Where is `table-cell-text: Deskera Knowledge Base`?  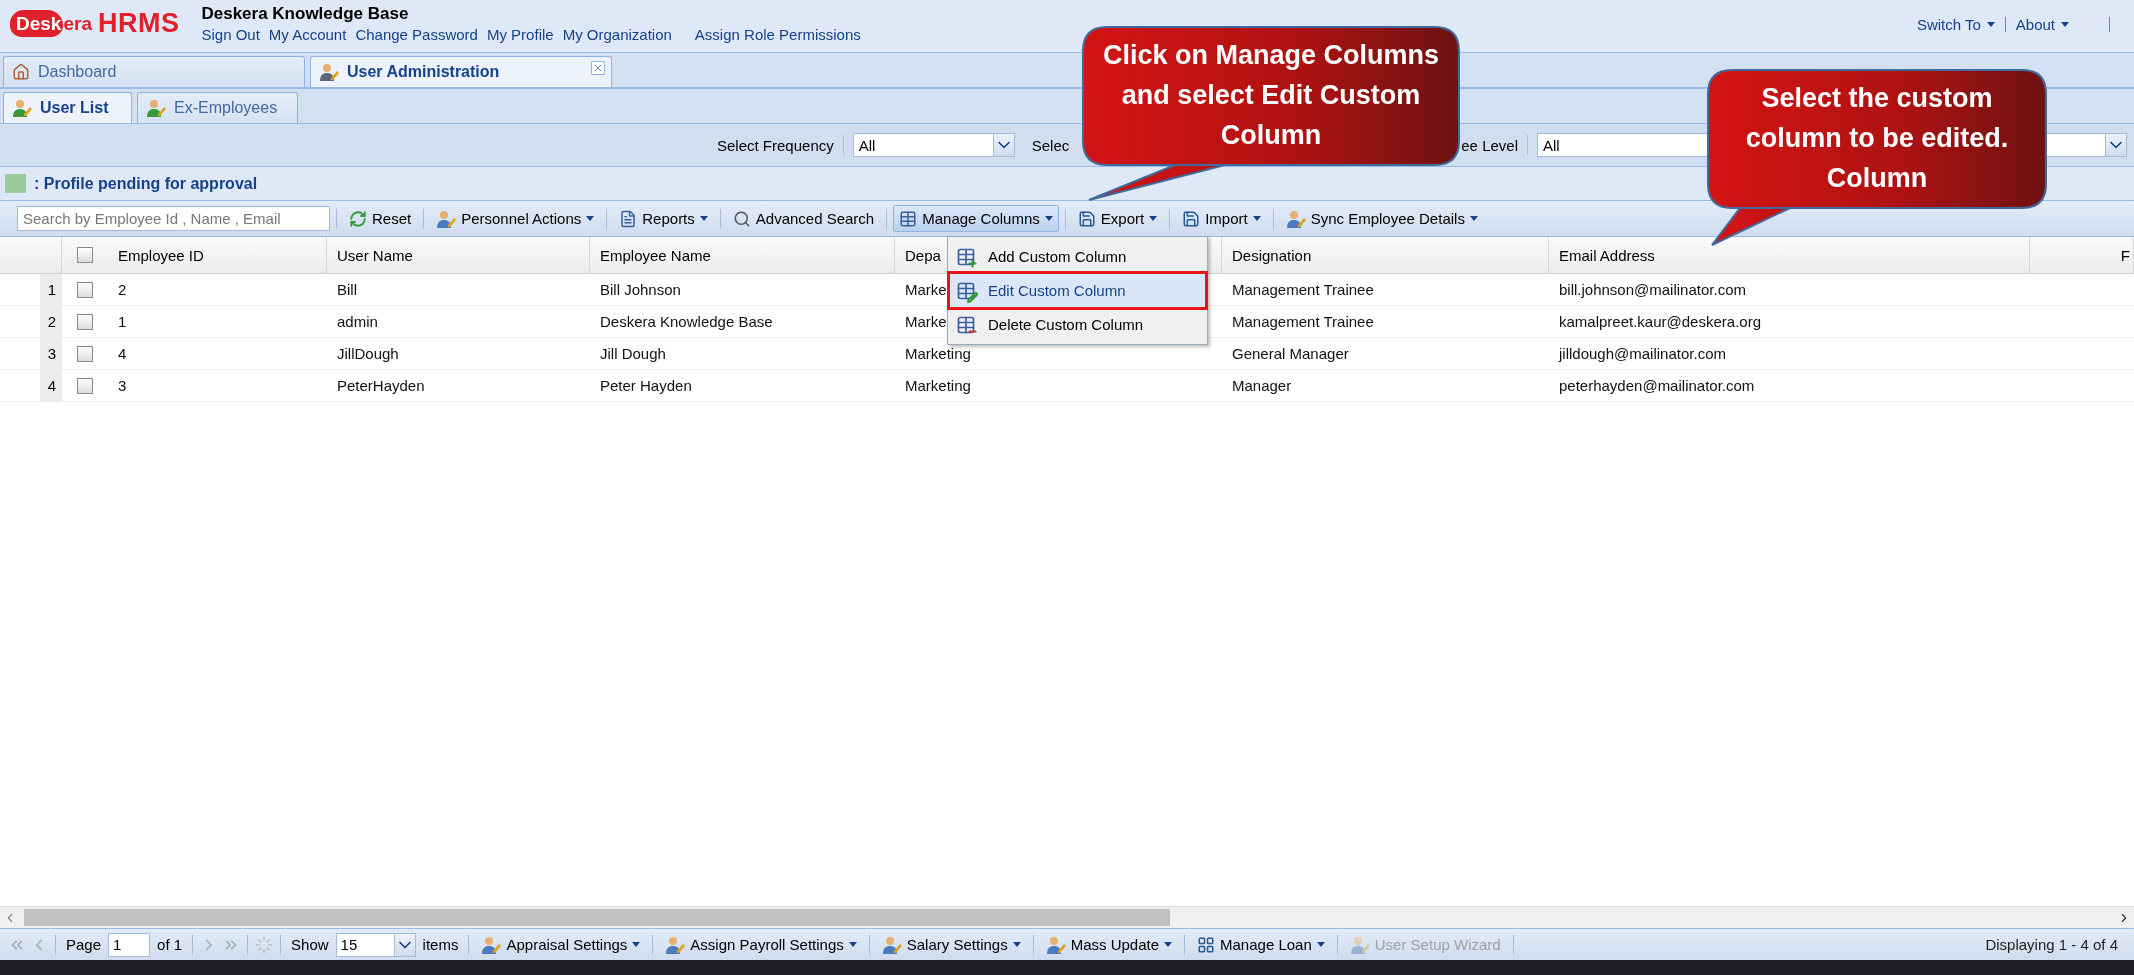
table-cell-text: Deskera Knowledge Base is located at coordinates (686, 322).